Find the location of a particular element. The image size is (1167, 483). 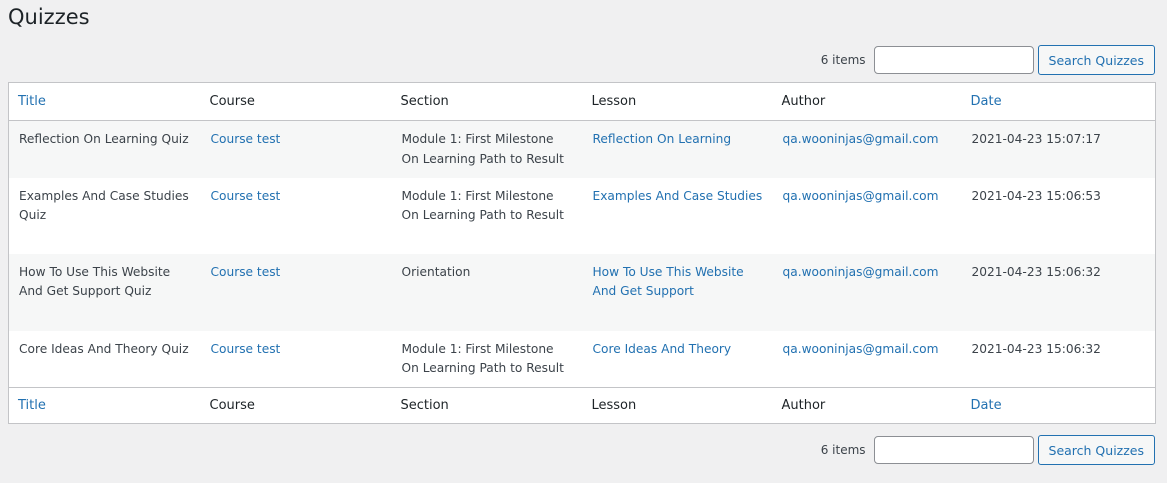

lesson-link: Examples And Case Studies is located at coordinates (678, 196).